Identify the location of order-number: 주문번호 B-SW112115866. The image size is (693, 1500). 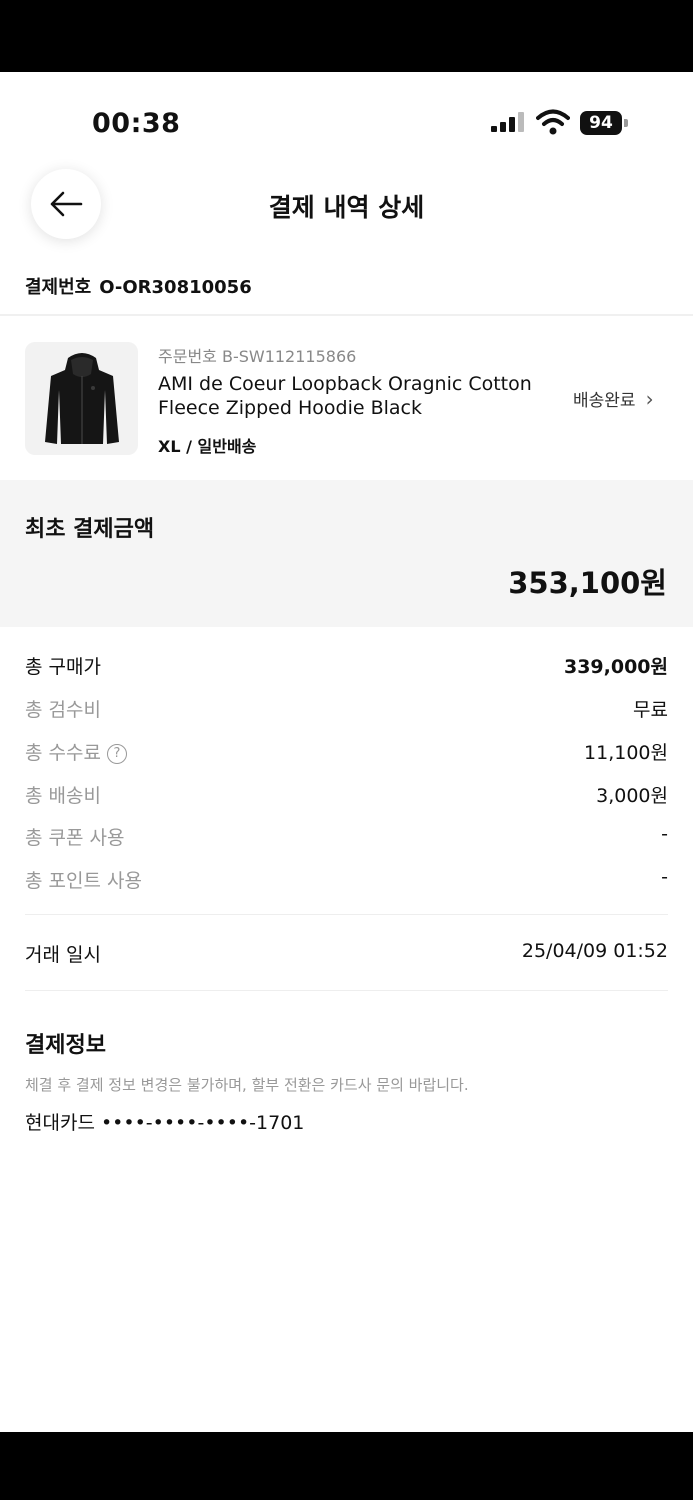
(257, 356).